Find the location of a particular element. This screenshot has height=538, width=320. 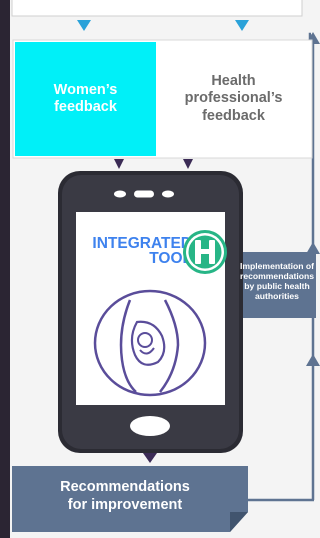

health-professional-feedback-label: Health professional’s feedback is located at coordinates (233, 98).